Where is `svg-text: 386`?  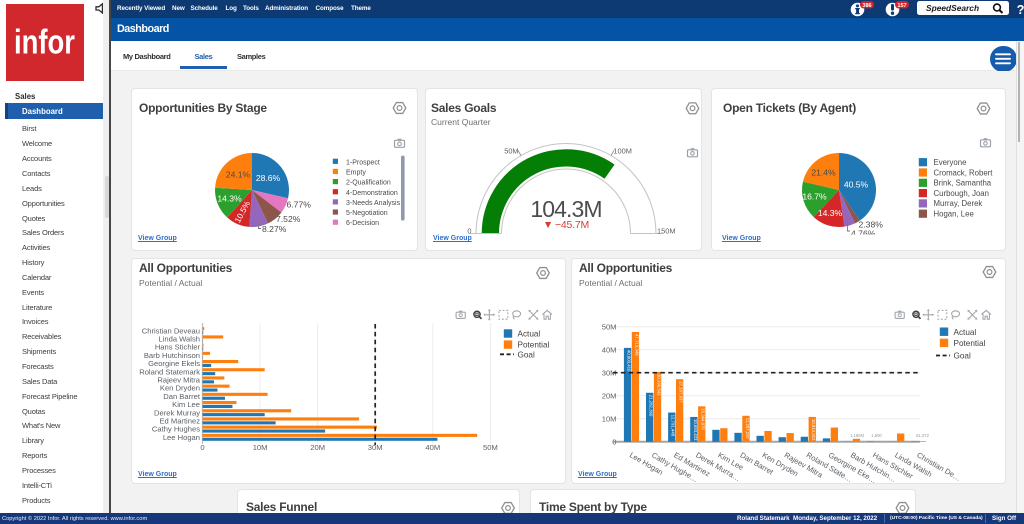 svg-text: 386 is located at coordinates (866, 6).